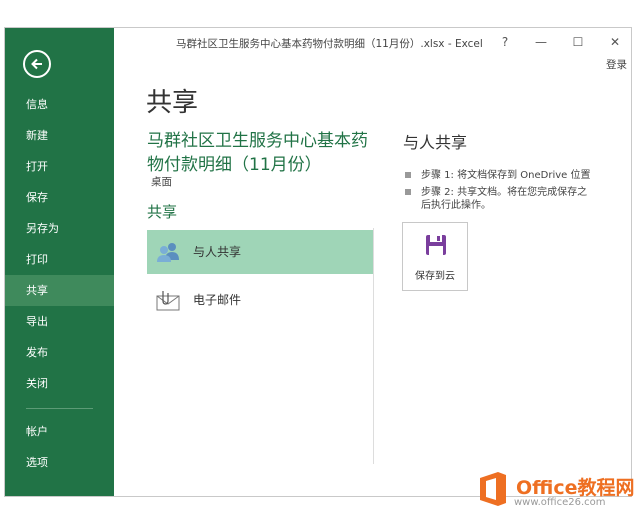  What do you see at coordinates (257, 141) in the screenshot?
I see `document-title-line1: 马群社区卫生服务中心基本药` at bounding box center [257, 141].